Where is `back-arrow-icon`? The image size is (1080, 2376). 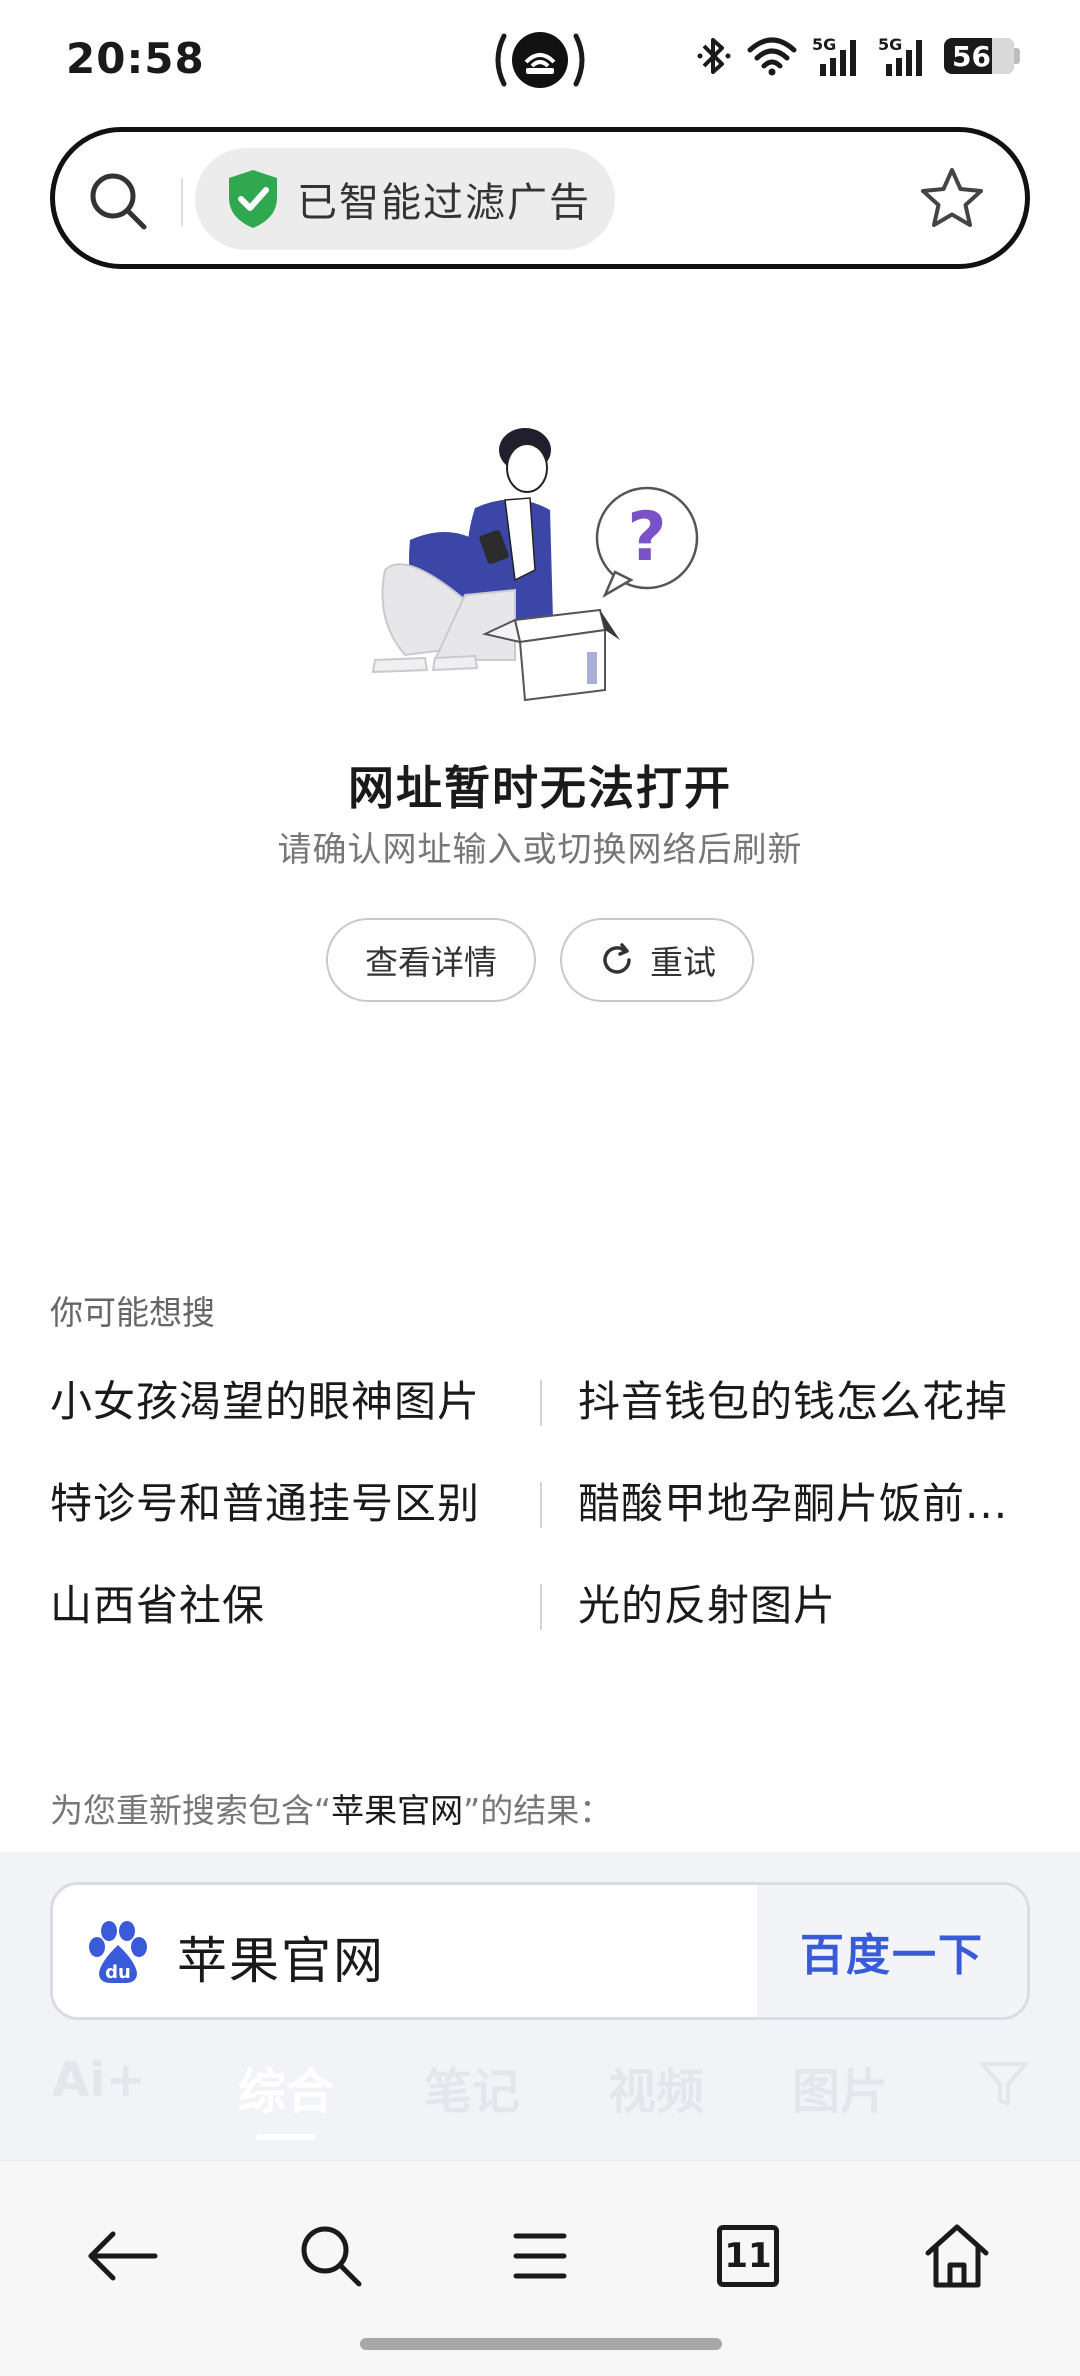 back-arrow-icon is located at coordinates (123, 2256).